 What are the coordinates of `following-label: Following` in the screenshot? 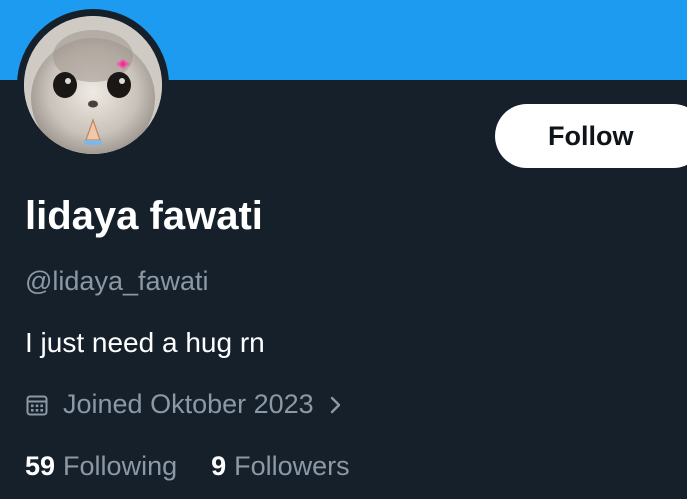 It's located at (120, 466).